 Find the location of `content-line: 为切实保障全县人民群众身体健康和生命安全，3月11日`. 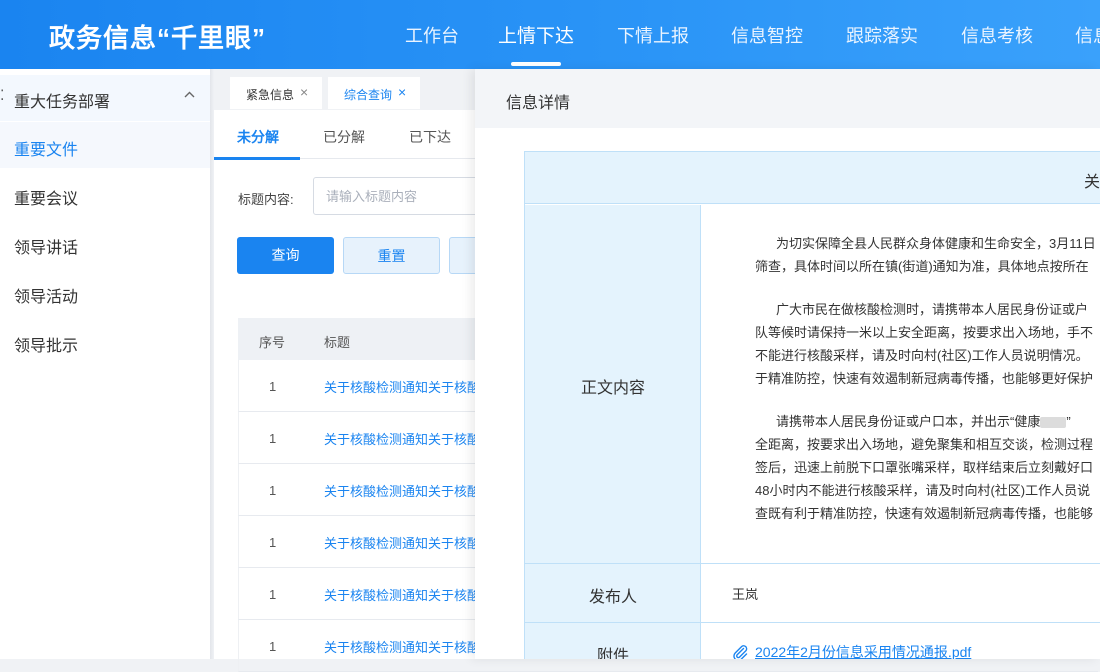

content-line: 为切实保障全县人民群众身体健康和生命安全，3月11日 is located at coordinates (936, 243).